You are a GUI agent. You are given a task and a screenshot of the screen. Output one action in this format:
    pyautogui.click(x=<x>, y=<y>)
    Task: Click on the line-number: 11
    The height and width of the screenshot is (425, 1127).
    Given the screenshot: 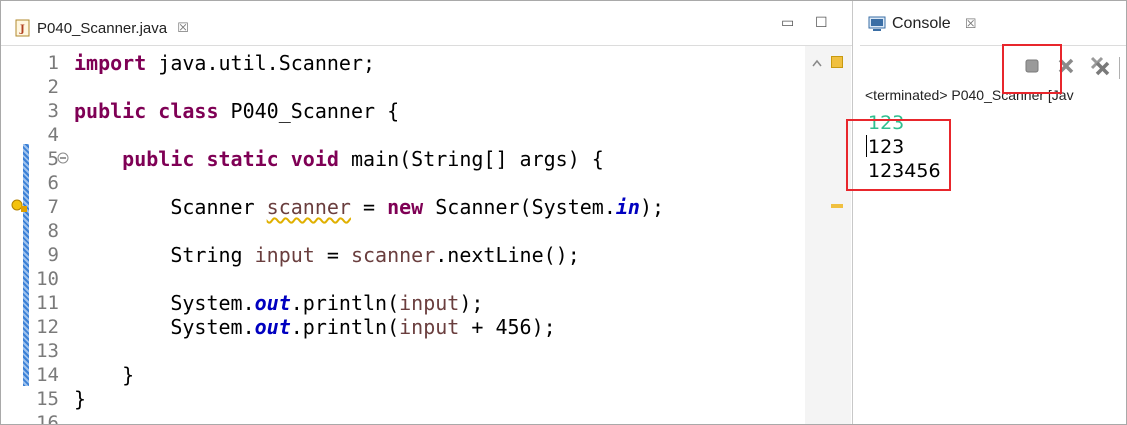 What is the action you would take?
    pyautogui.click(x=47, y=303)
    